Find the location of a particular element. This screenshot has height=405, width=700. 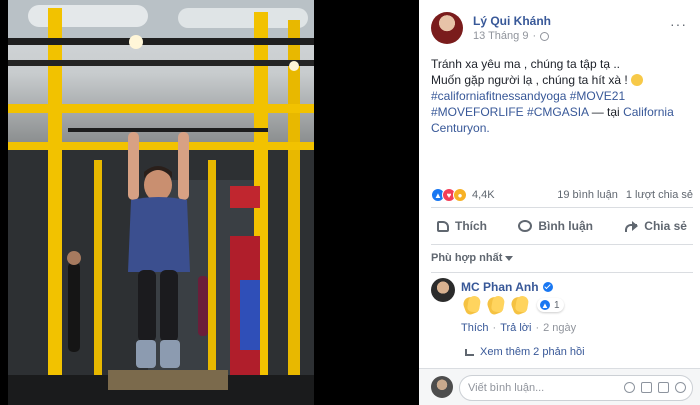

comment-reactions: ▲ 1 is located at coordinates (550, 305).